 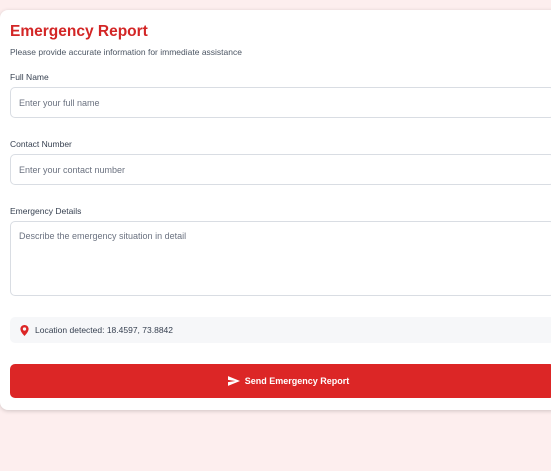 I want to click on full-name-label: Full Name, so click(x=29, y=77).